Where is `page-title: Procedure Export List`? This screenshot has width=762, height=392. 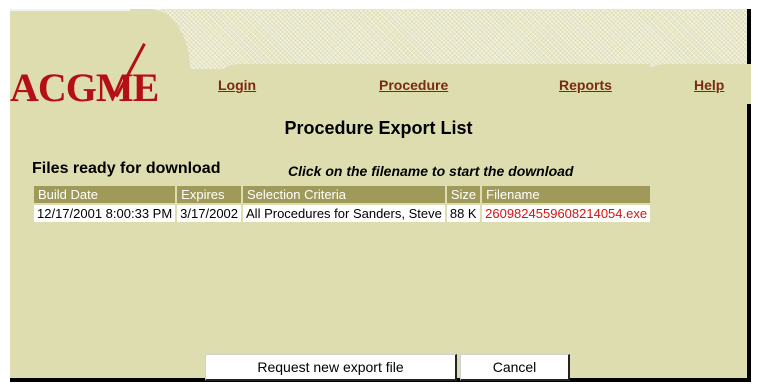 page-title: Procedure Export List is located at coordinates (378, 128).